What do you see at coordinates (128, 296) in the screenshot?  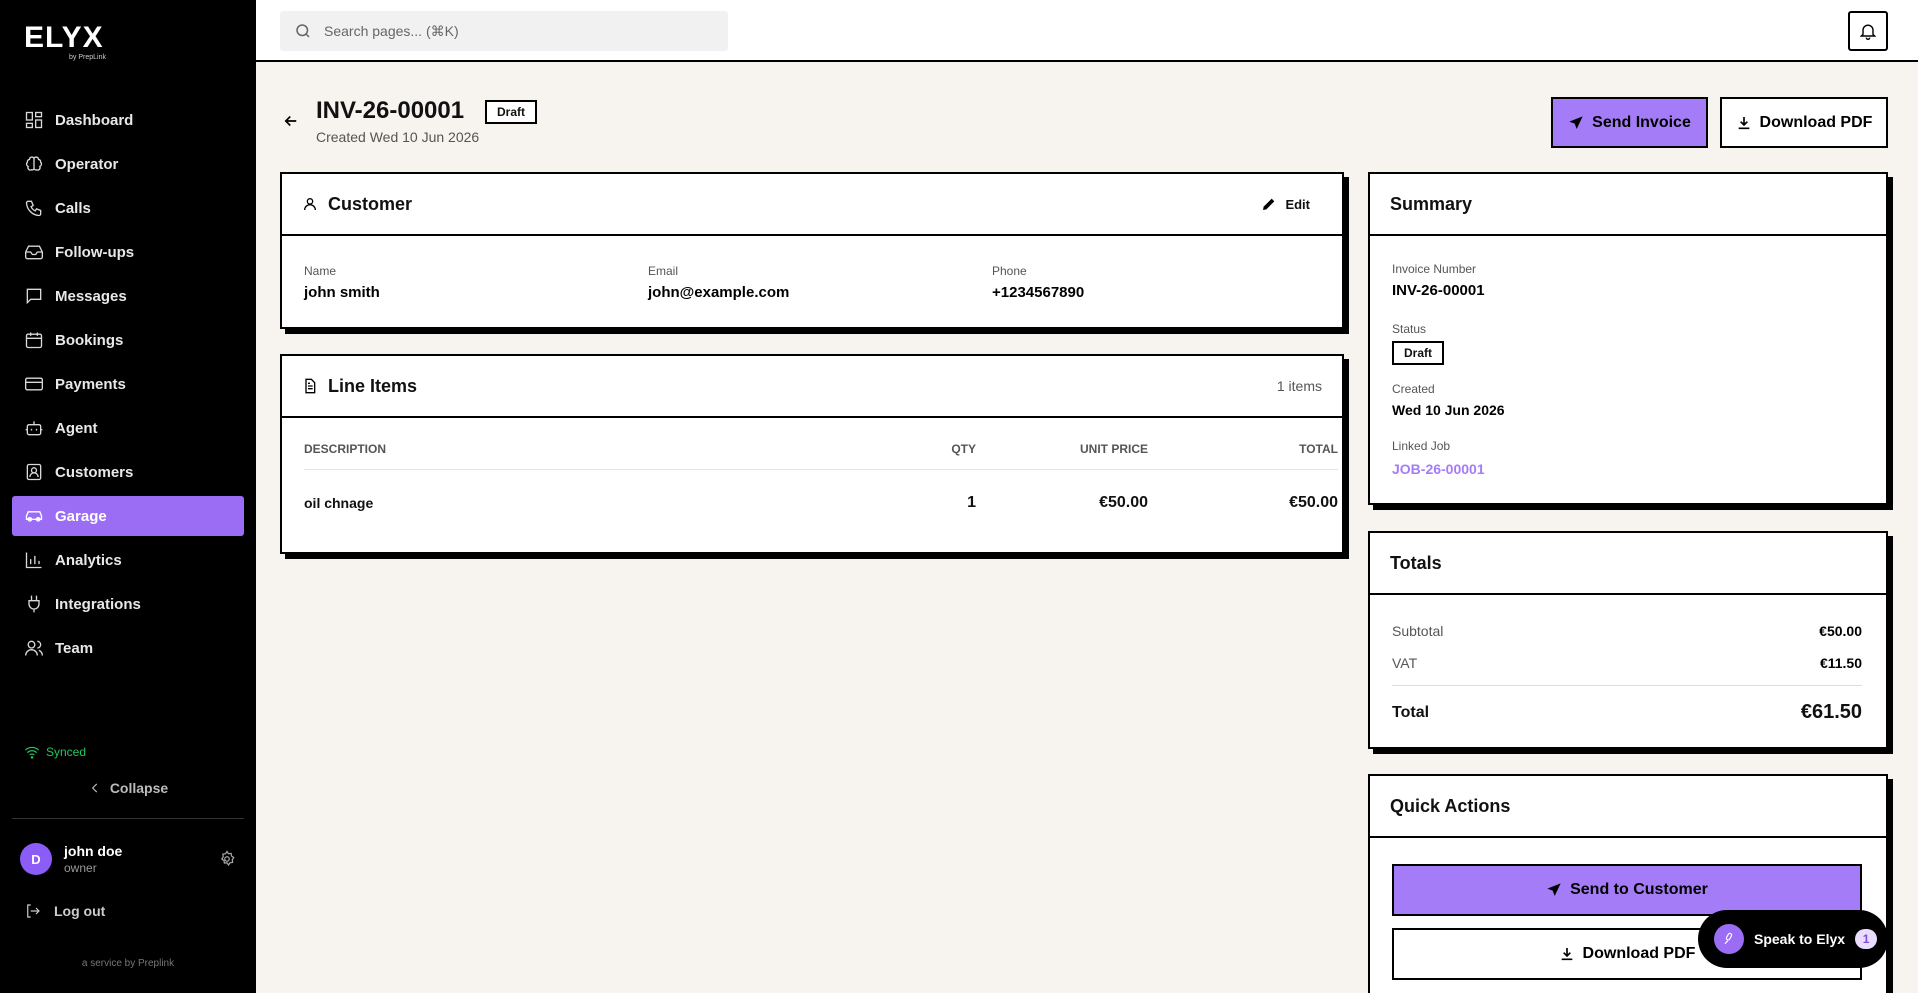 I see `sidebar-item-messages: Messages` at bounding box center [128, 296].